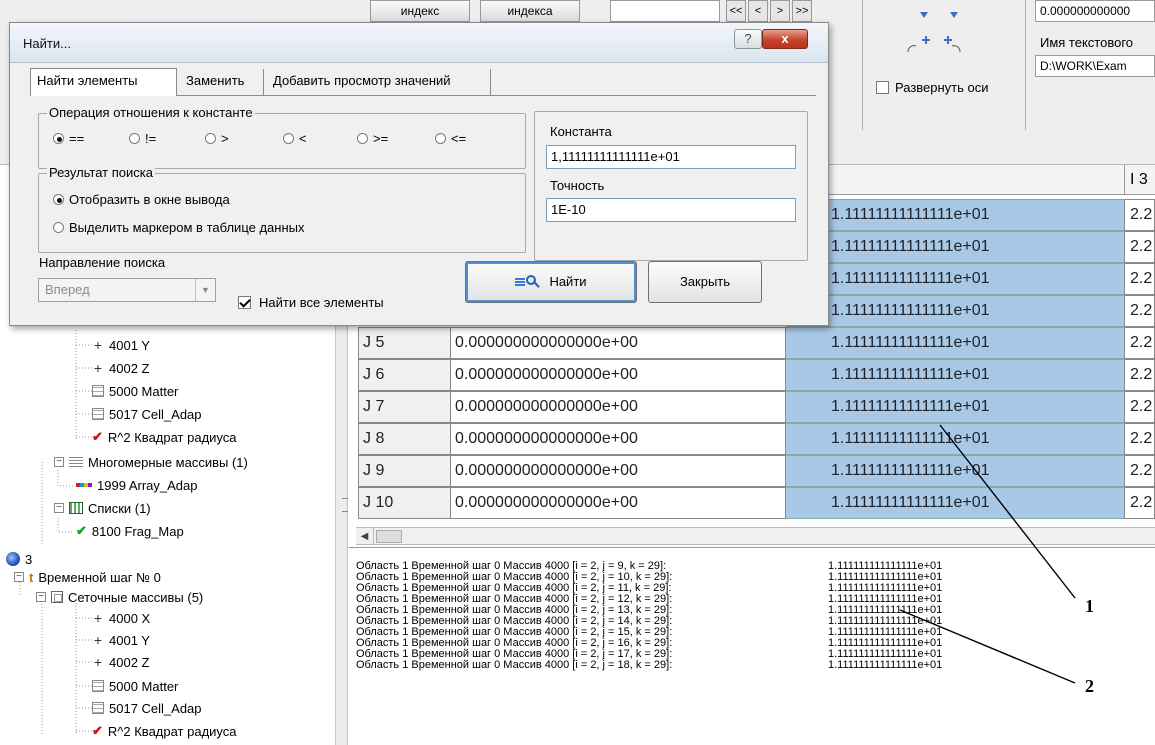  Describe the element at coordinates (671, 157) in the screenshot. I see `constant-field: 1,11111111111111e+01` at that location.